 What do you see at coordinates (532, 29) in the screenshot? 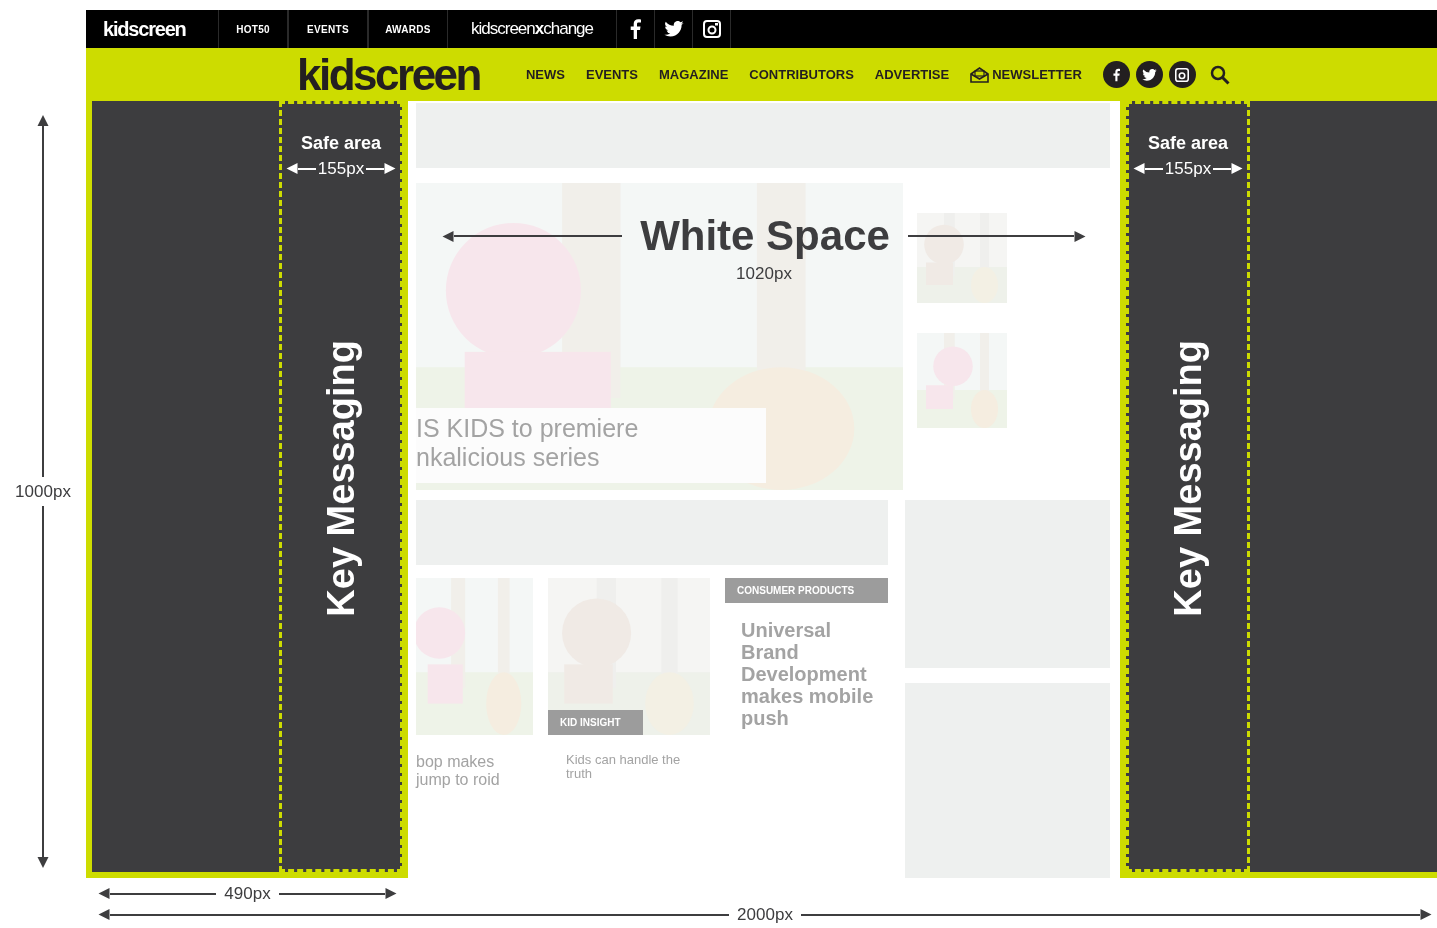
I see `partner-logo: kidscreenxchange` at bounding box center [532, 29].